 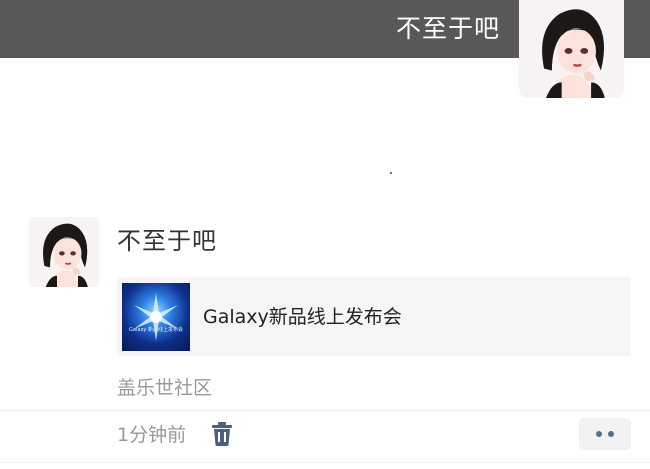 I want to click on community-name: 盖乐世社区, so click(x=164, y=388).